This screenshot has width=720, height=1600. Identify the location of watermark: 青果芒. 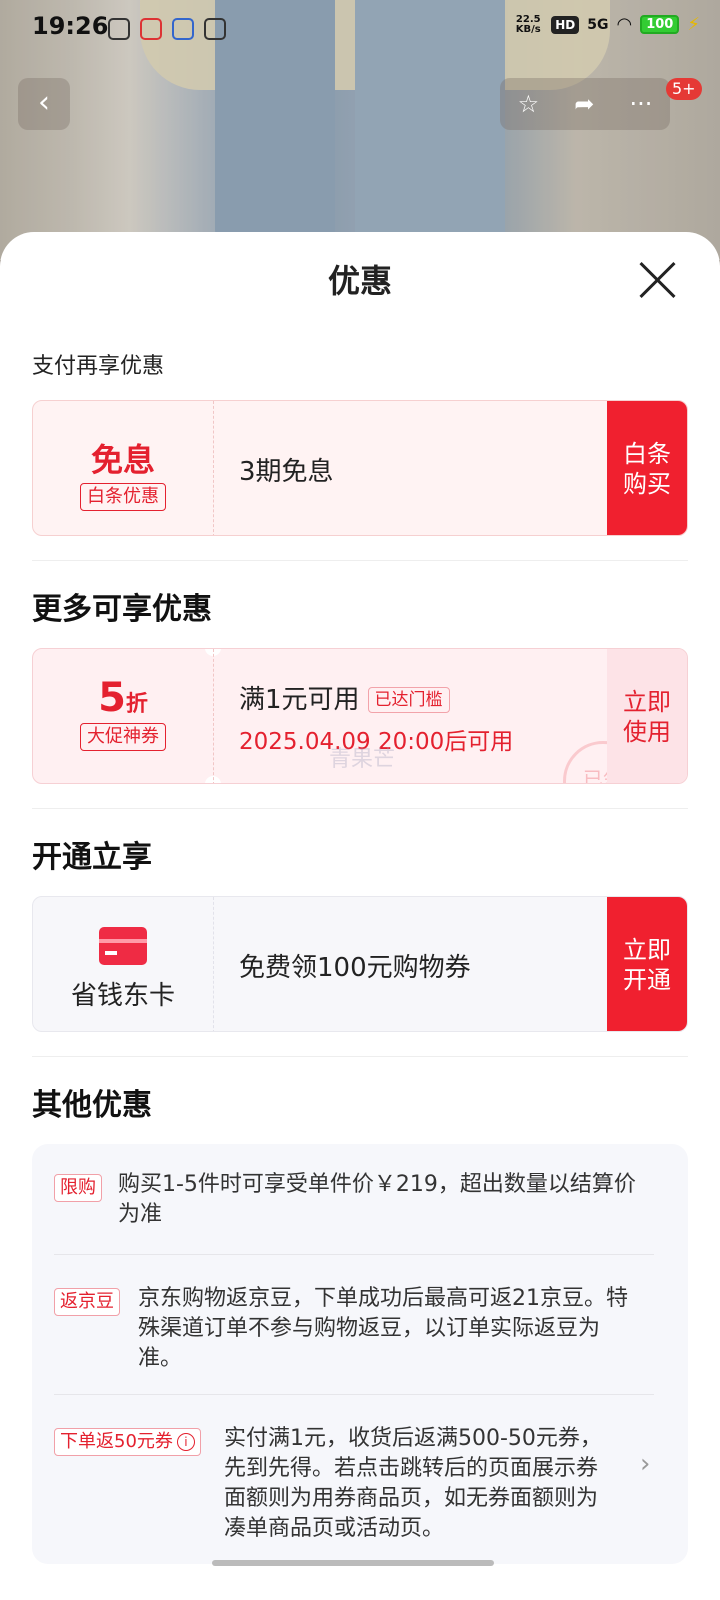
(362, 759).